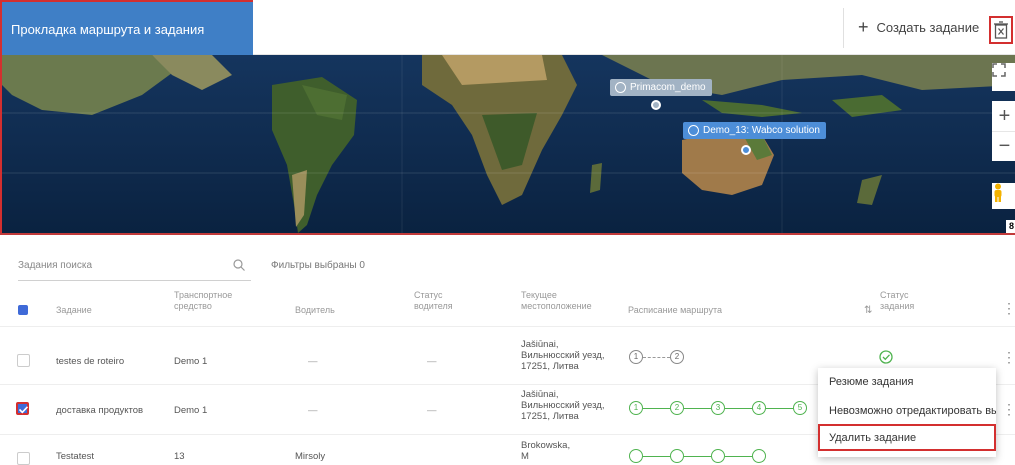 This screenshot has height=465, width=1015. I want to click on col-header-location-line2: местоположение, so click(556, 306).